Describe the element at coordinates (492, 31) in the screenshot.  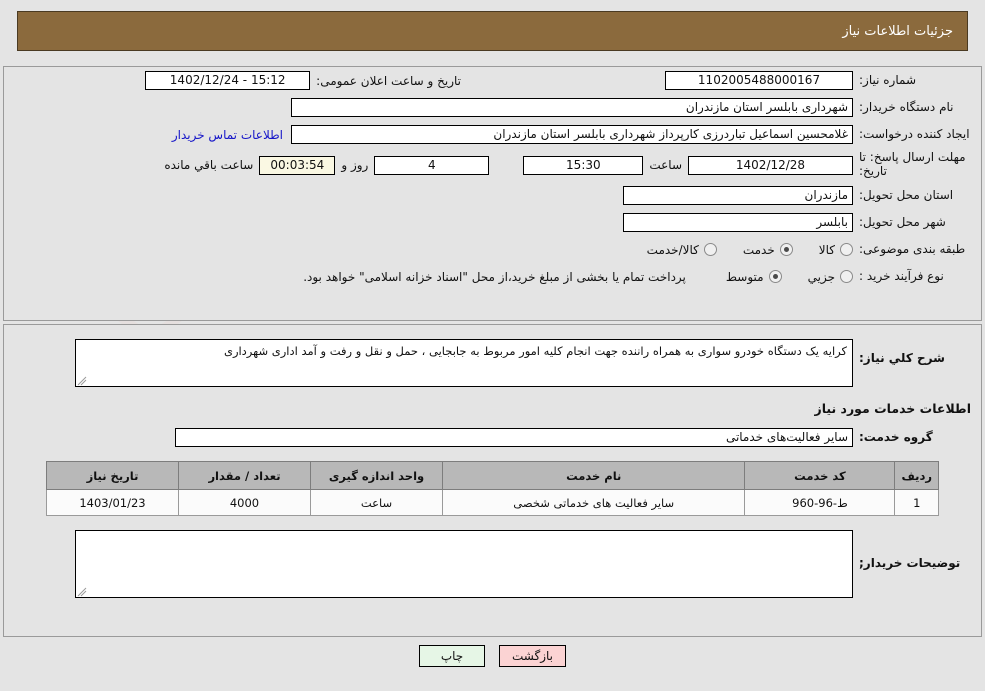
I see `window-title-bar: جزئیات اطلاعات نیاز` at that location.